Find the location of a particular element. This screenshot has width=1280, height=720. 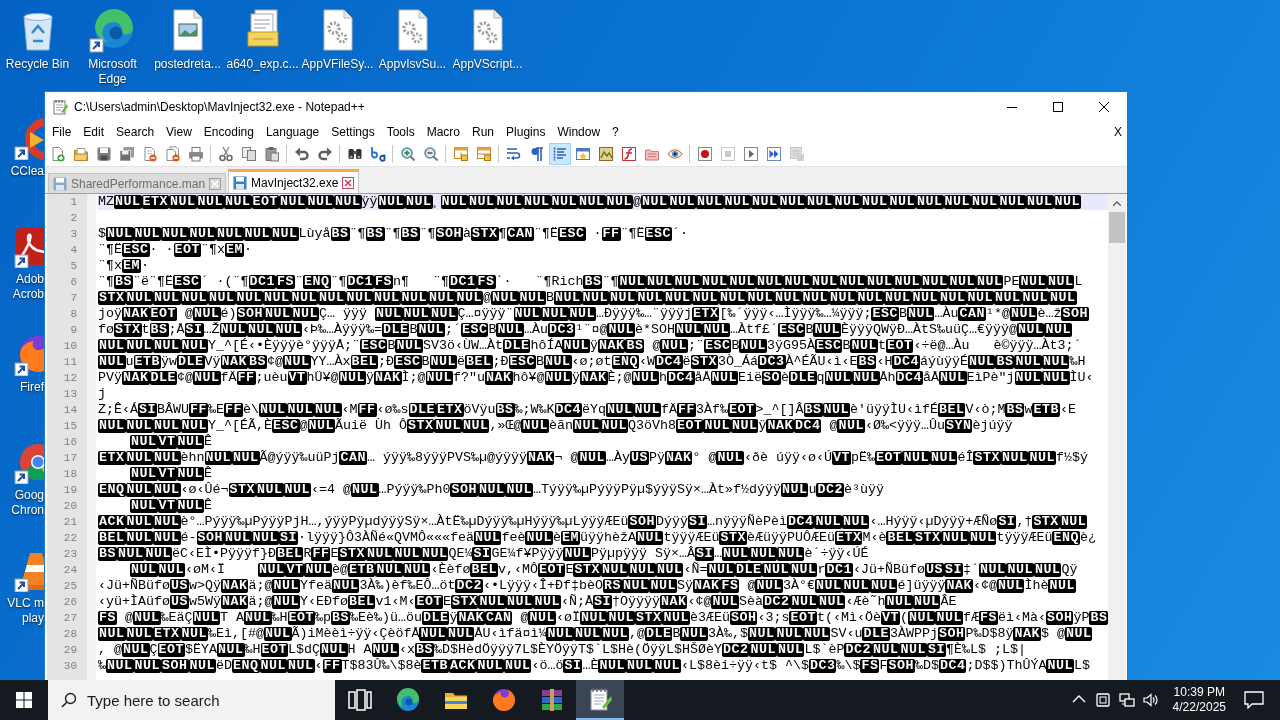

line-number: 8 is located at coordinates (73, 314).